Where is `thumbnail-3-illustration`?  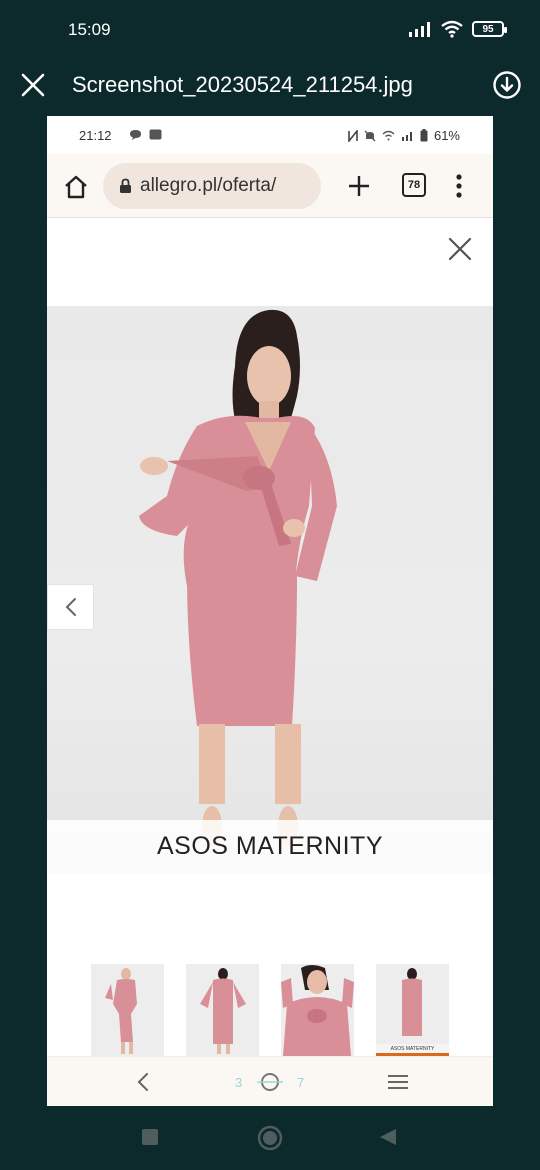
thumbnail-3-illustration is located at coordinates (317, 1010).